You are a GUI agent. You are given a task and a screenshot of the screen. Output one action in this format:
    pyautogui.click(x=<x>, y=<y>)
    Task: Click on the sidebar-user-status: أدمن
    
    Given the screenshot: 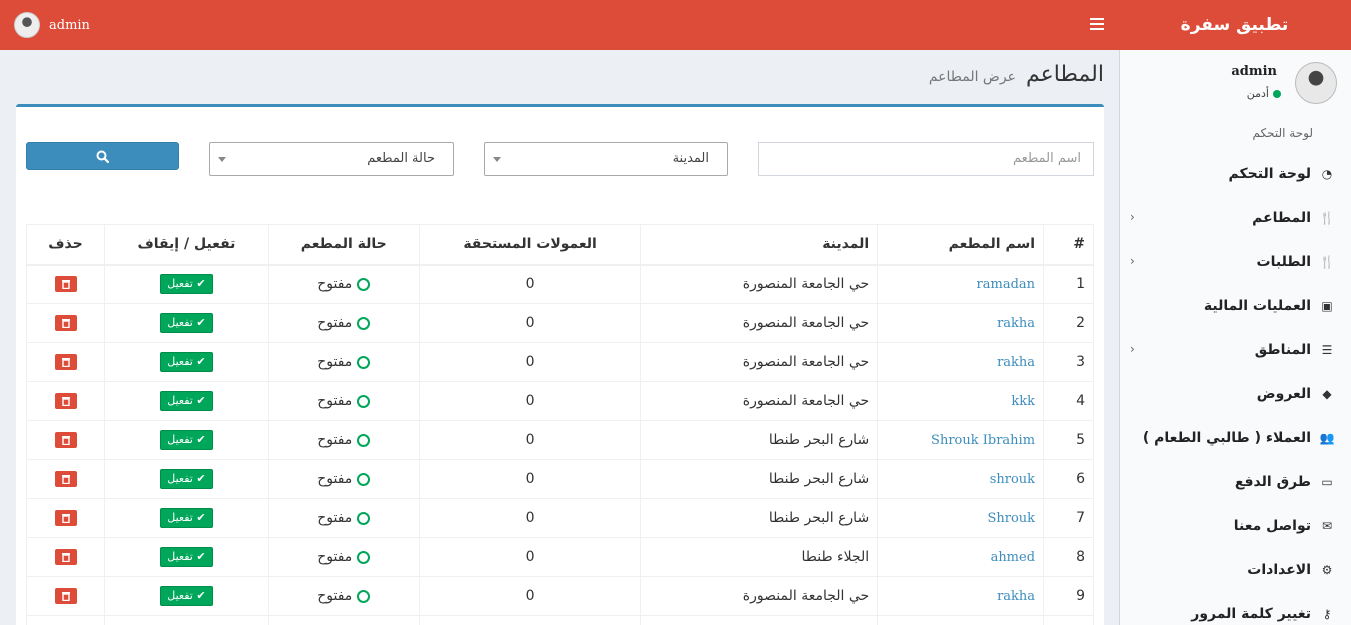 What is the action you would take?
    pyautogui.click(x=1264, y=93)
    